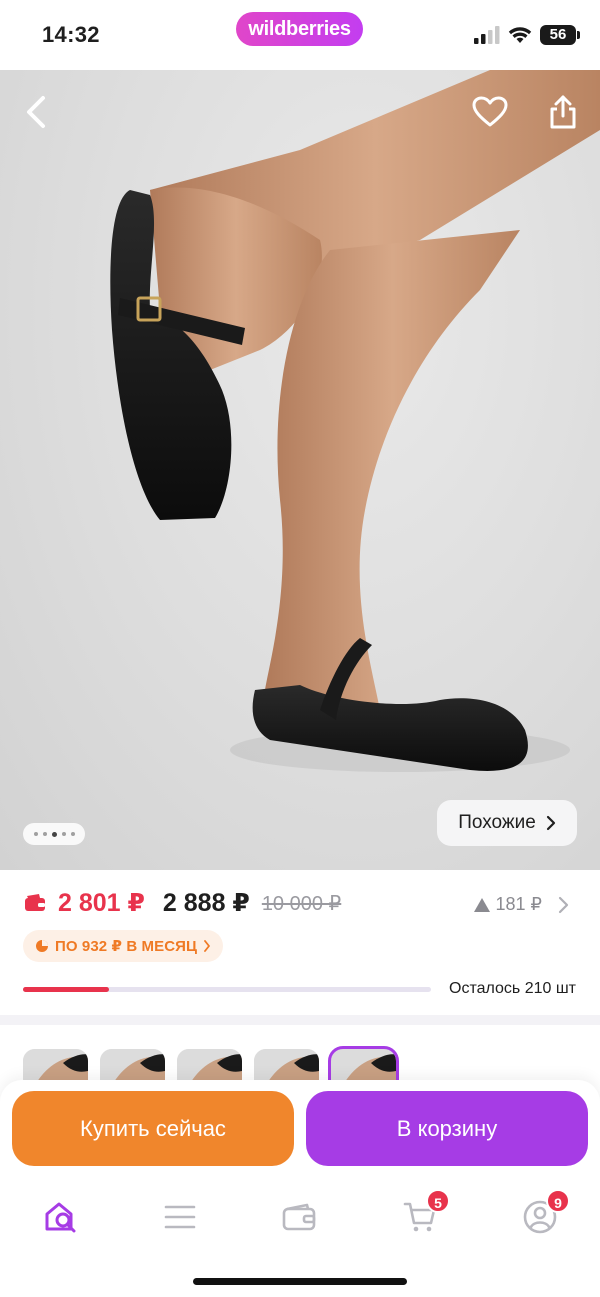 This screenshot has height=1297, width=600. What do you see at coordinates (101, 903) in the screenshot?
I see `wallet-price: 2 801 ₽` at bounding box center [101, 903].